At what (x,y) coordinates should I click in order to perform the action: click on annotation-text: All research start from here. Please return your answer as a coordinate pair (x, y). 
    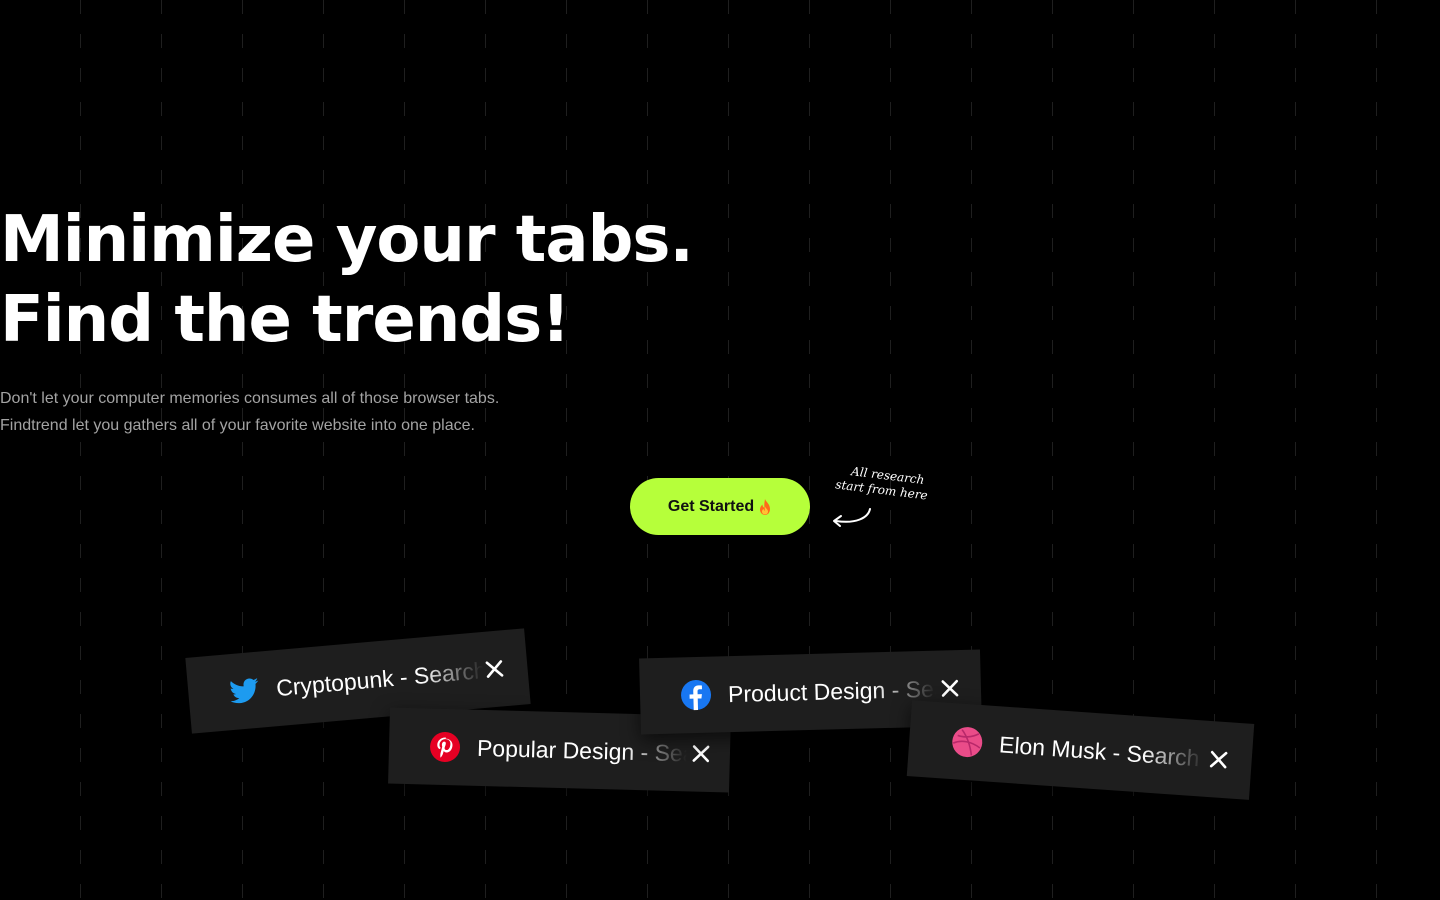
    Looking at the image, I should click on (883, 482).